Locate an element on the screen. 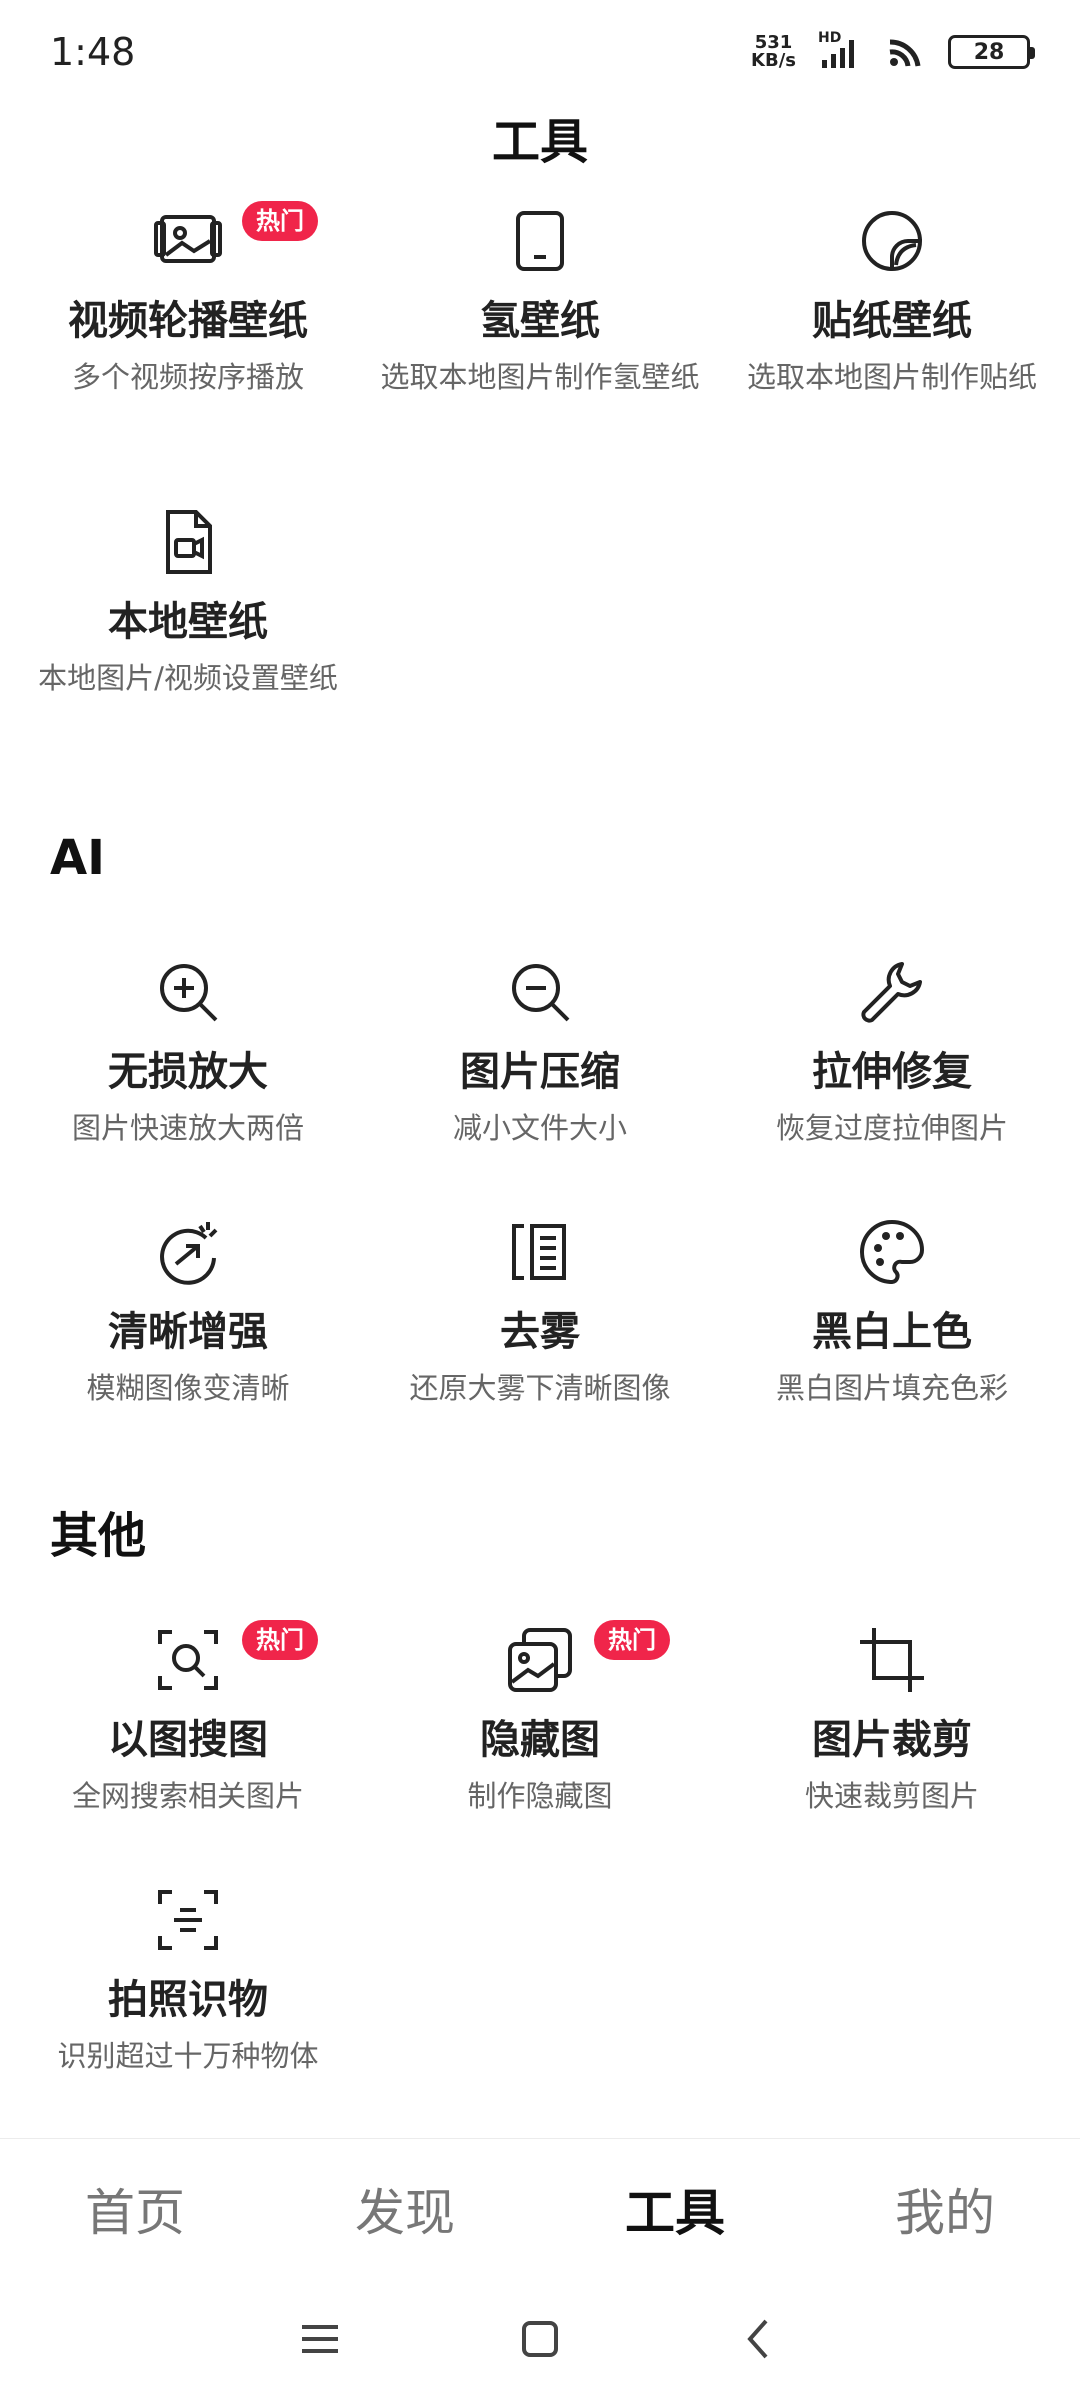  tool-name: 无损放大 is located at coordinates (188, 1072).